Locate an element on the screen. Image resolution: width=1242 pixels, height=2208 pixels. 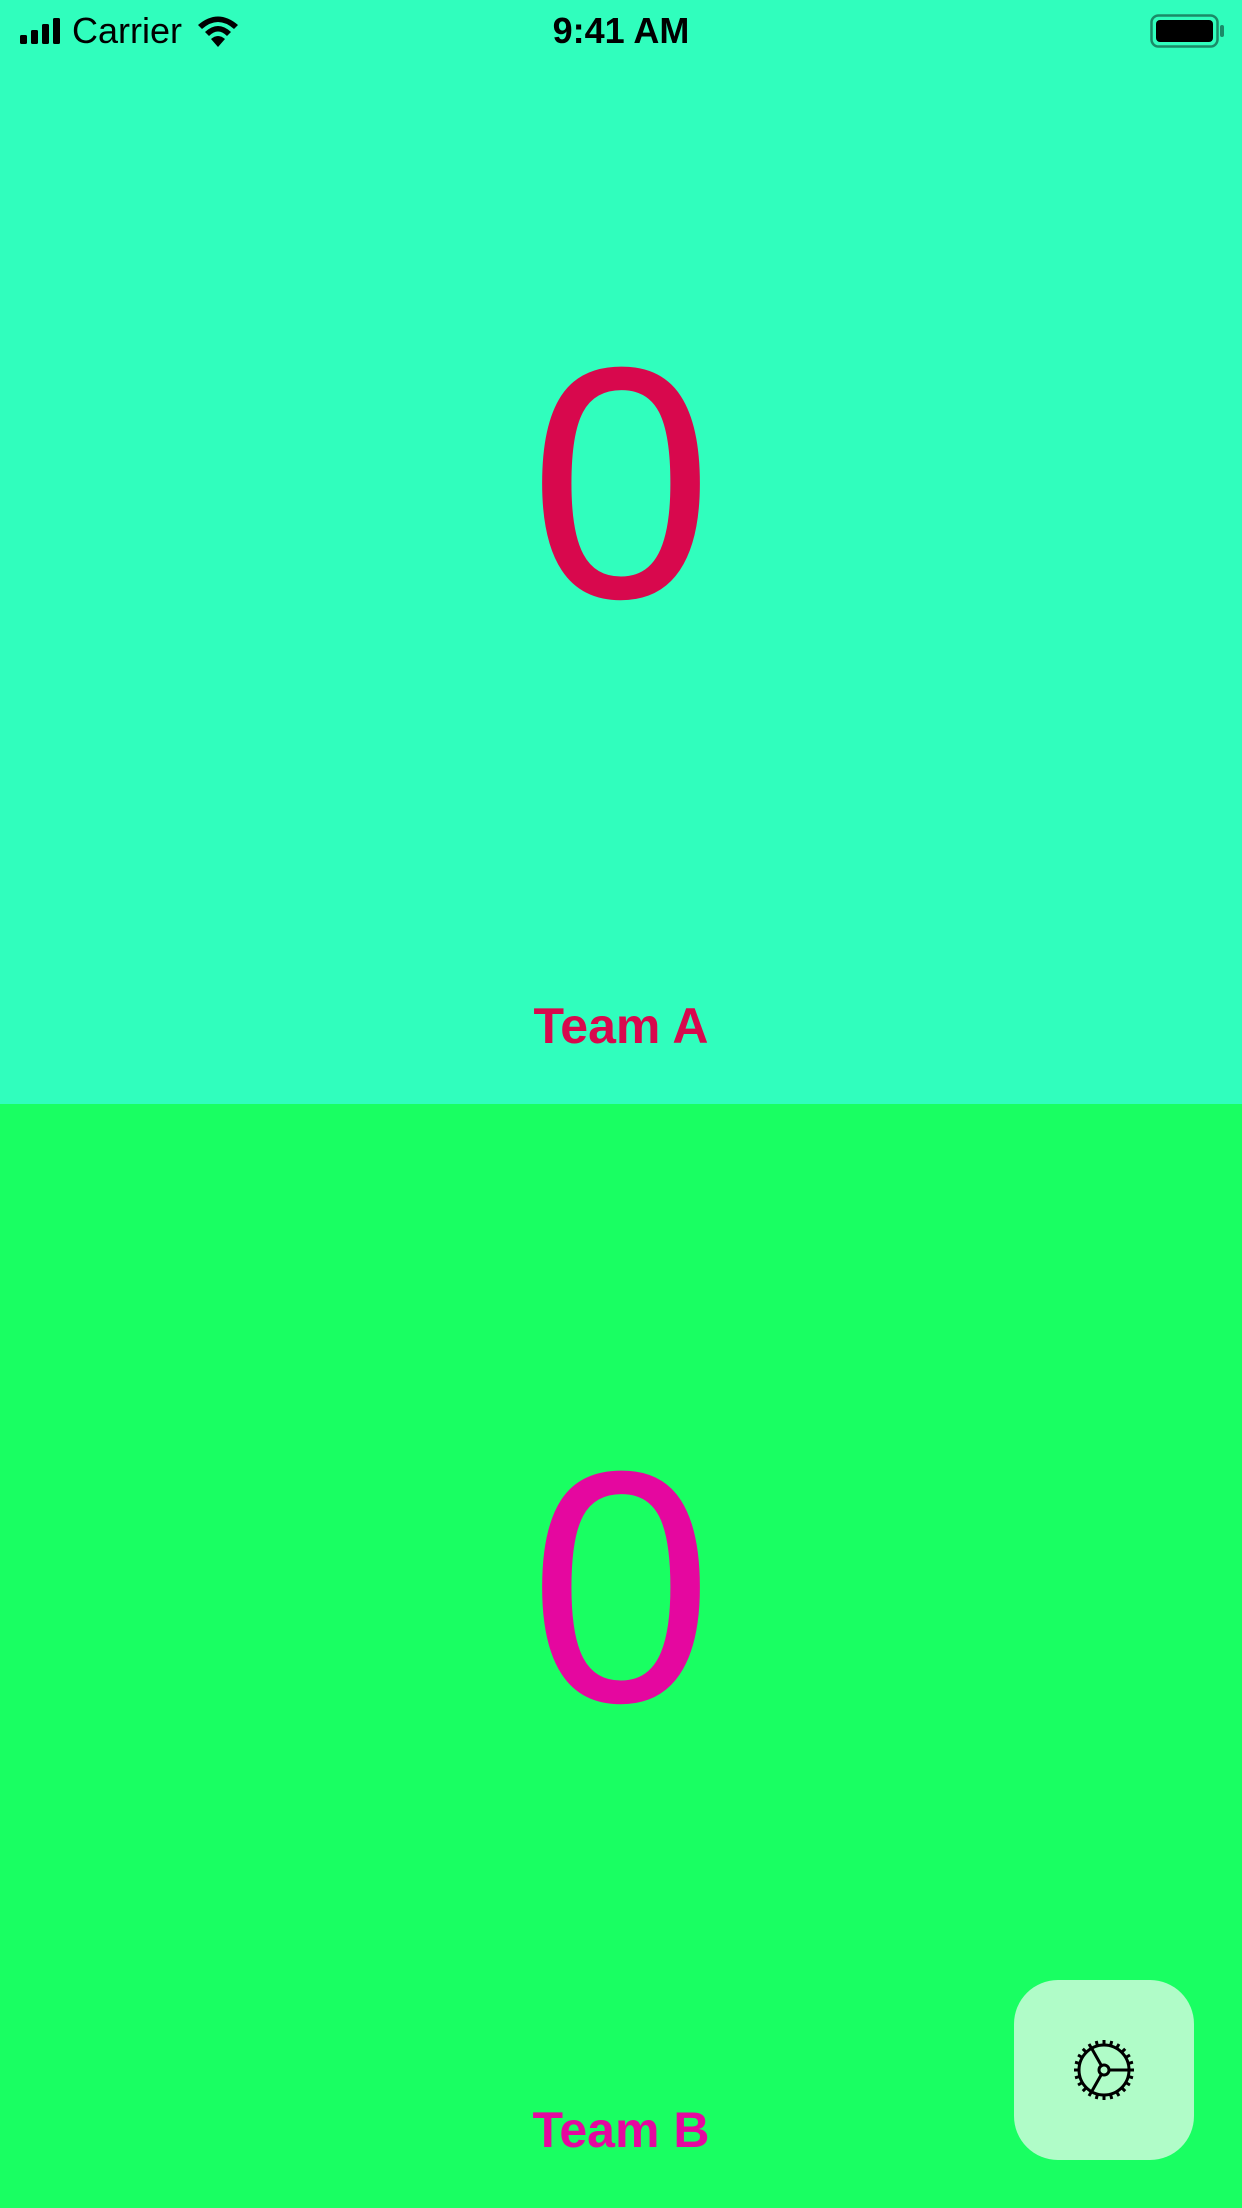
settings-button is located at coordinates (1104, 2070).